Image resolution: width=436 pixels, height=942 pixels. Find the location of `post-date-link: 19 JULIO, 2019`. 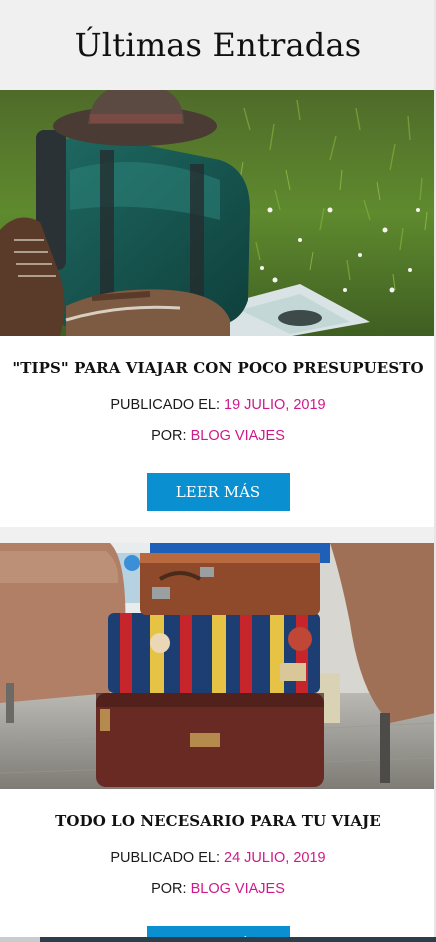

post-date-link: 19 JULIO, 2019 is located at coordinates (275, 405).